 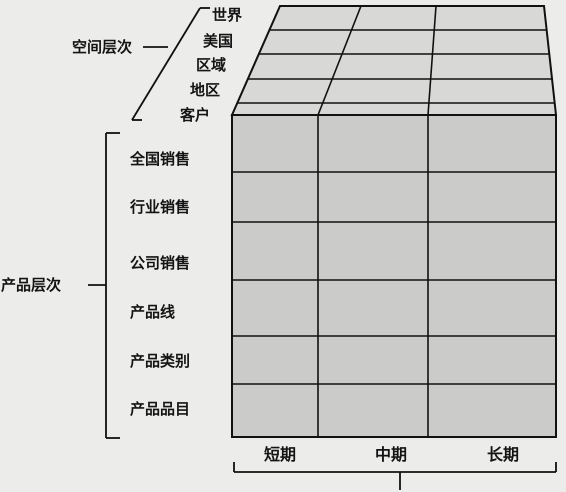 What do you see at coordinates (160, 409) in the screenshot?
I see `product-level-product-item: 产品品目` at bounding box center [160, 409].